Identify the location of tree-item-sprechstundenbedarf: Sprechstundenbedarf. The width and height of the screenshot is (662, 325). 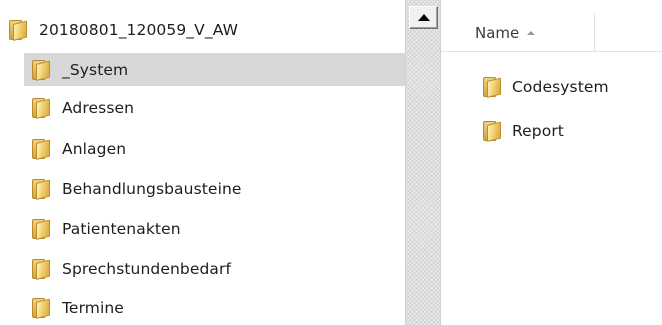
(214, 268).